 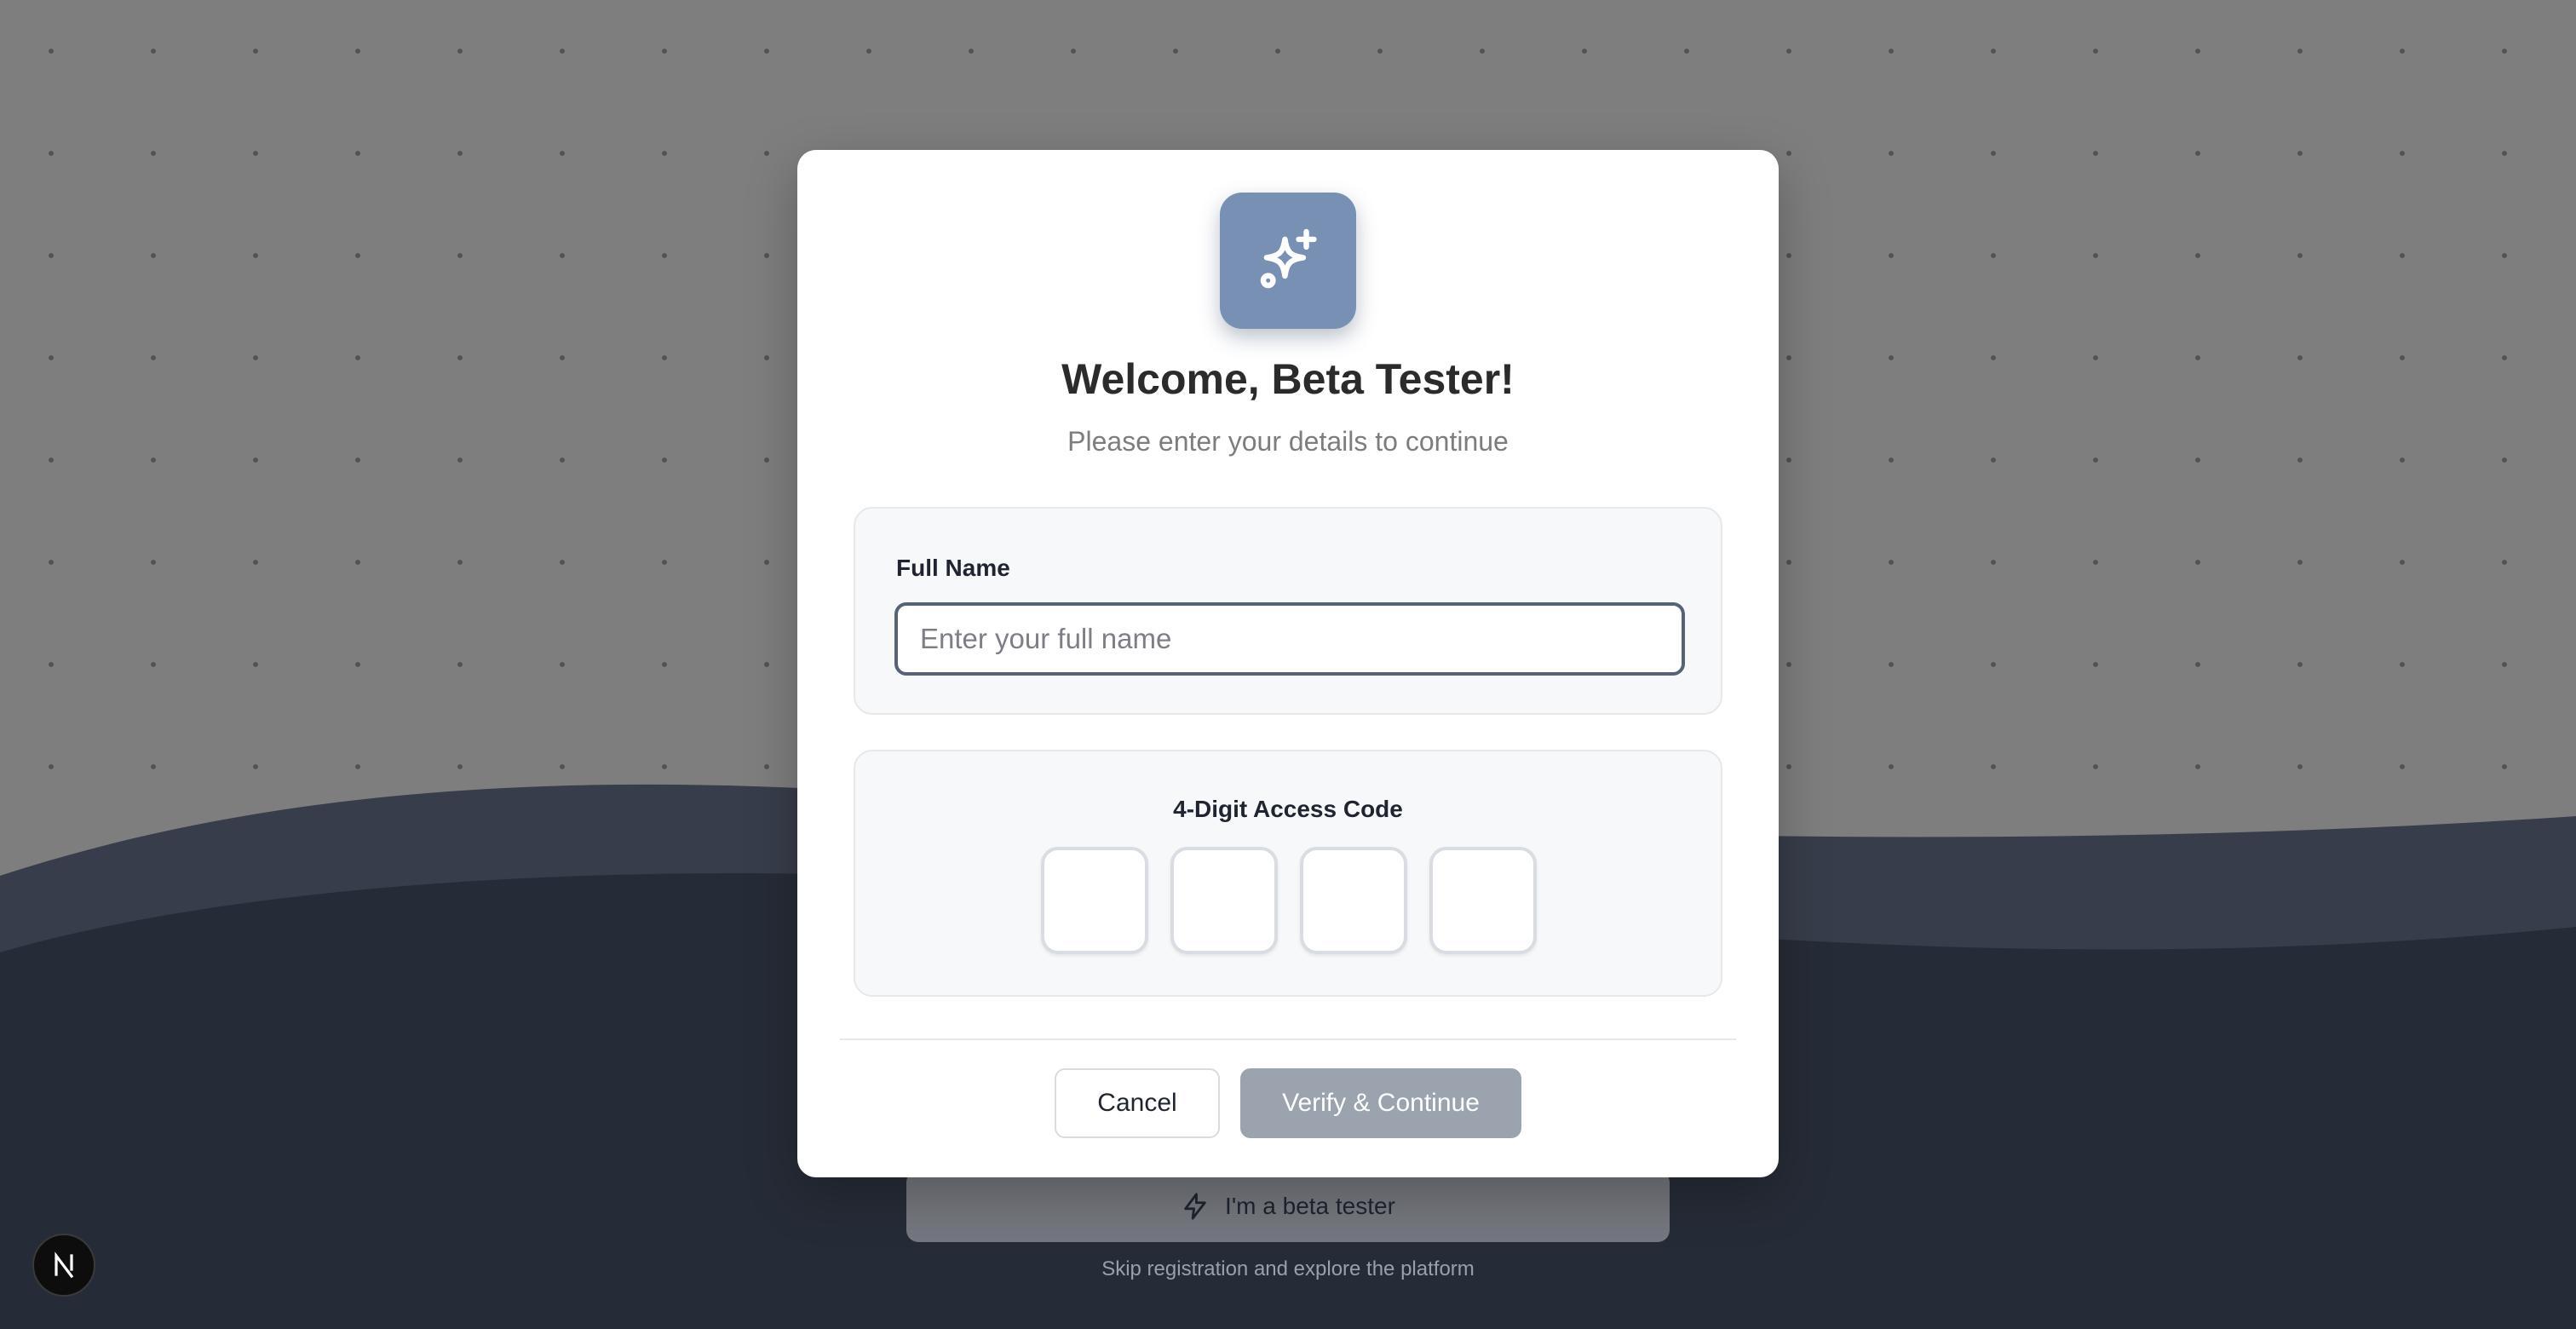 I want to click on footer-divider, so click(x=1288, y=1039).